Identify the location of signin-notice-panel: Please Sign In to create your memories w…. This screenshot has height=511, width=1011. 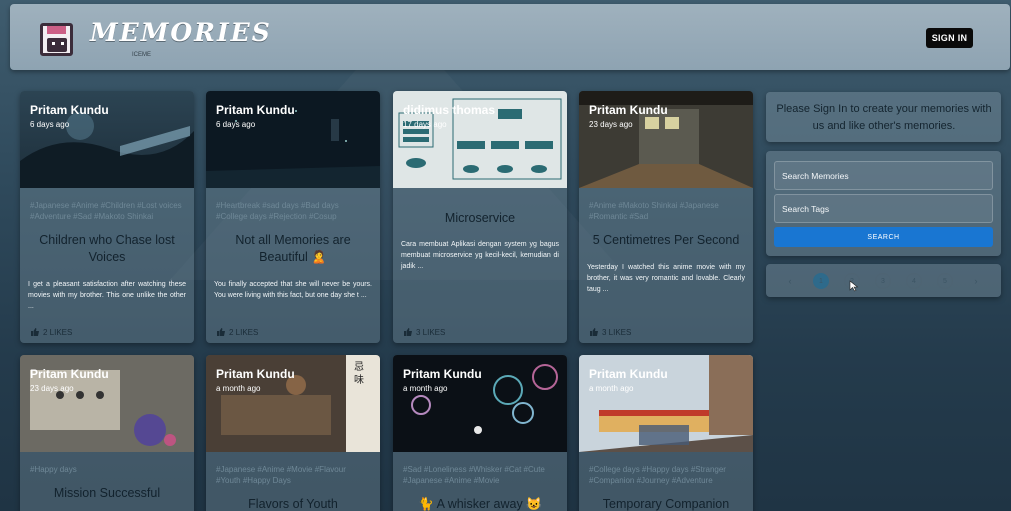
(883, 117).